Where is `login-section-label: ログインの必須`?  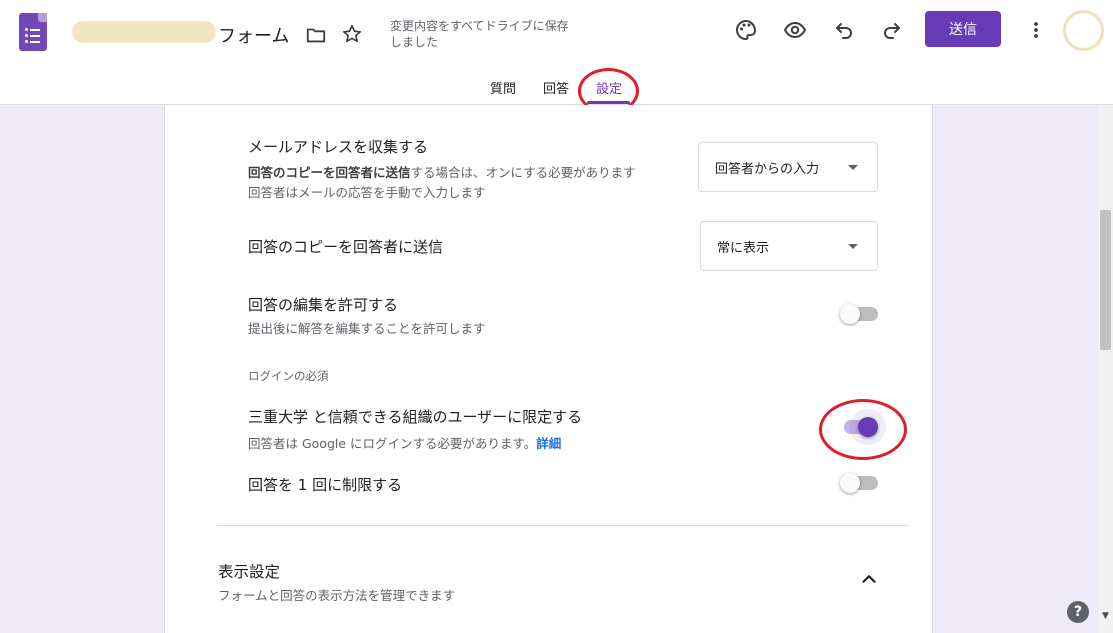
login-section-label: ログインの必須 is located at coordinates (288, 376).